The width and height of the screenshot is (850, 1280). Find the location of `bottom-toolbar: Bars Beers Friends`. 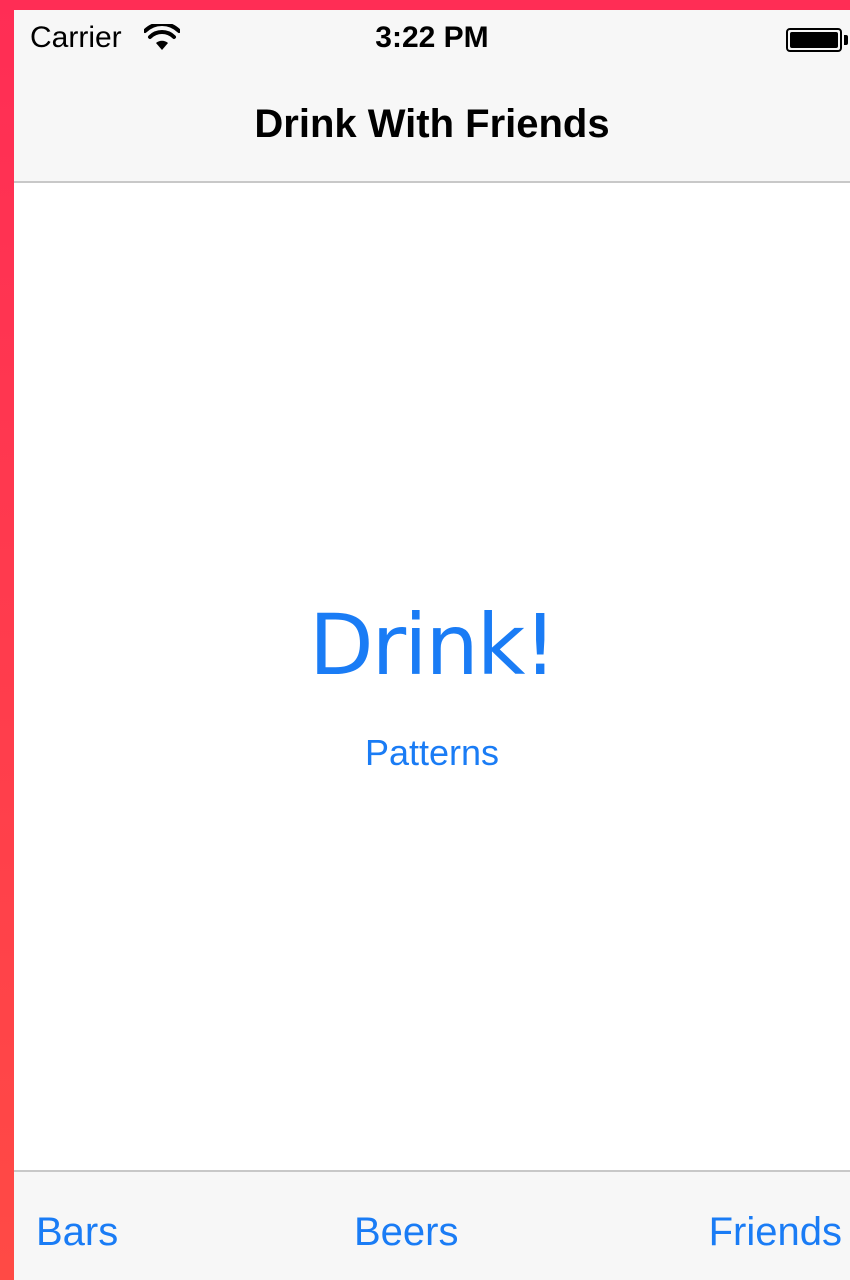

bottom-toolbar: Bars Beers Friends is located at coordinates (432, 1225).